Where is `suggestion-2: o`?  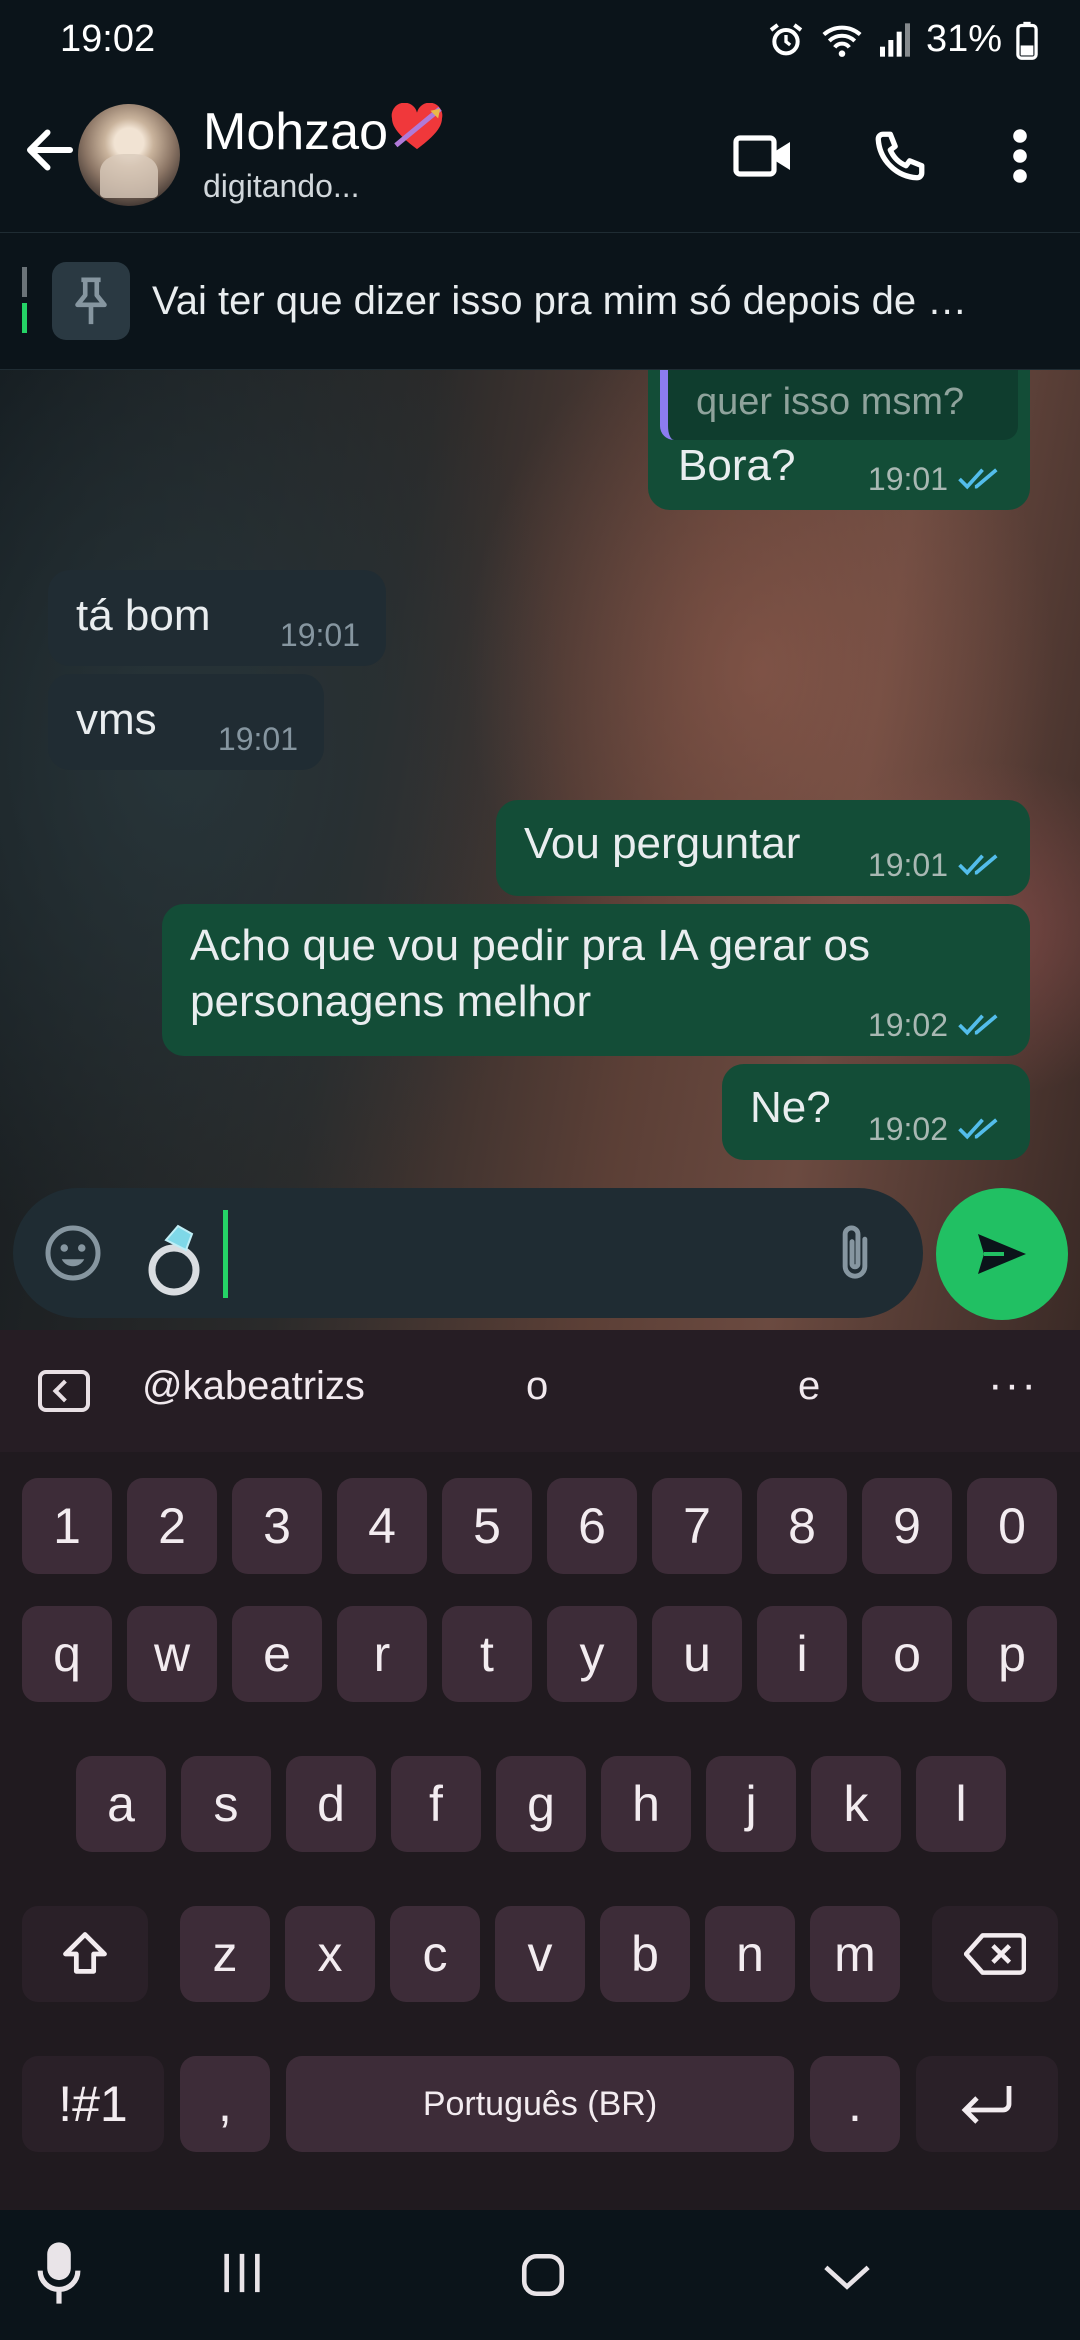
suggestion-2: o is located at coordinates (537, 1386).